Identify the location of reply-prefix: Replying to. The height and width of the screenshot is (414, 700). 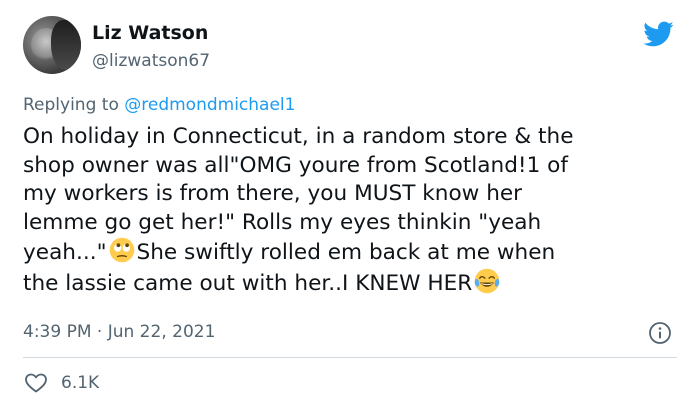
(71, 105).